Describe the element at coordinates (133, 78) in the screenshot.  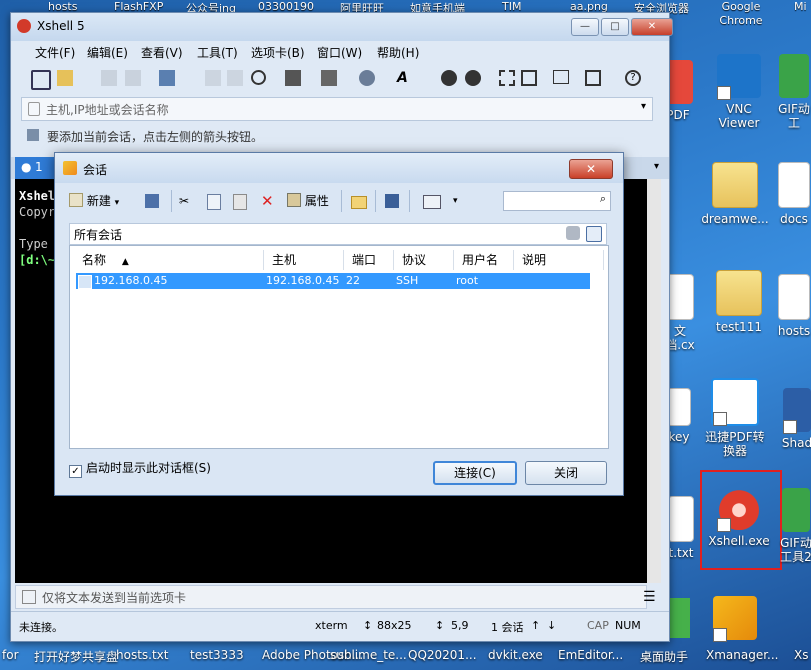
I see `disconnect-icon` at that location.